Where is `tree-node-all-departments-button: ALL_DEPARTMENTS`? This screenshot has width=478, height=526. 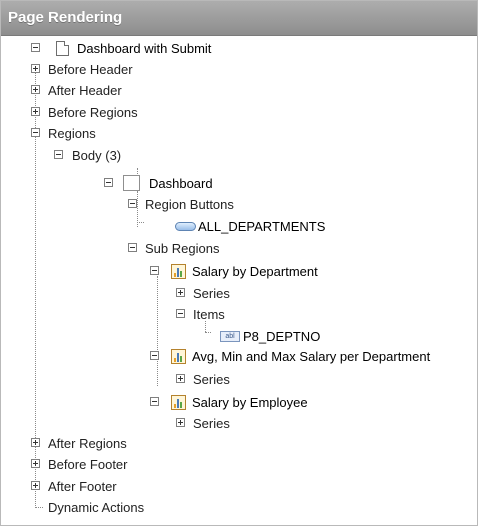
tree-node-all-departments-button: ALL_DEPARTMENTS is located at coordinates (275, 226).